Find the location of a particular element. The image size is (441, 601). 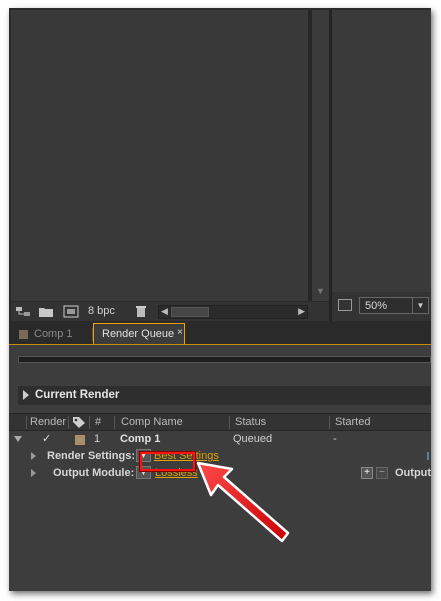

render-checkbox: ✓ is located at coordinates (46, 438).